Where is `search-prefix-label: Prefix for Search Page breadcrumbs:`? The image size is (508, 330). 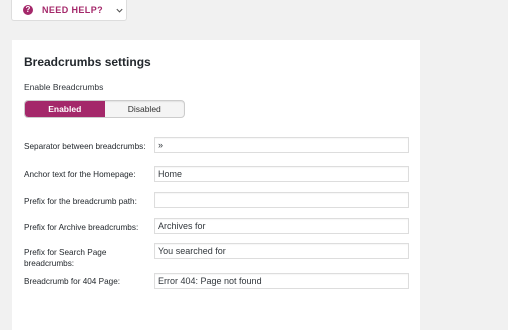
search-prefix-label: Prefix for Search Page breadcrumbs: is located at coordinates (65, 258).